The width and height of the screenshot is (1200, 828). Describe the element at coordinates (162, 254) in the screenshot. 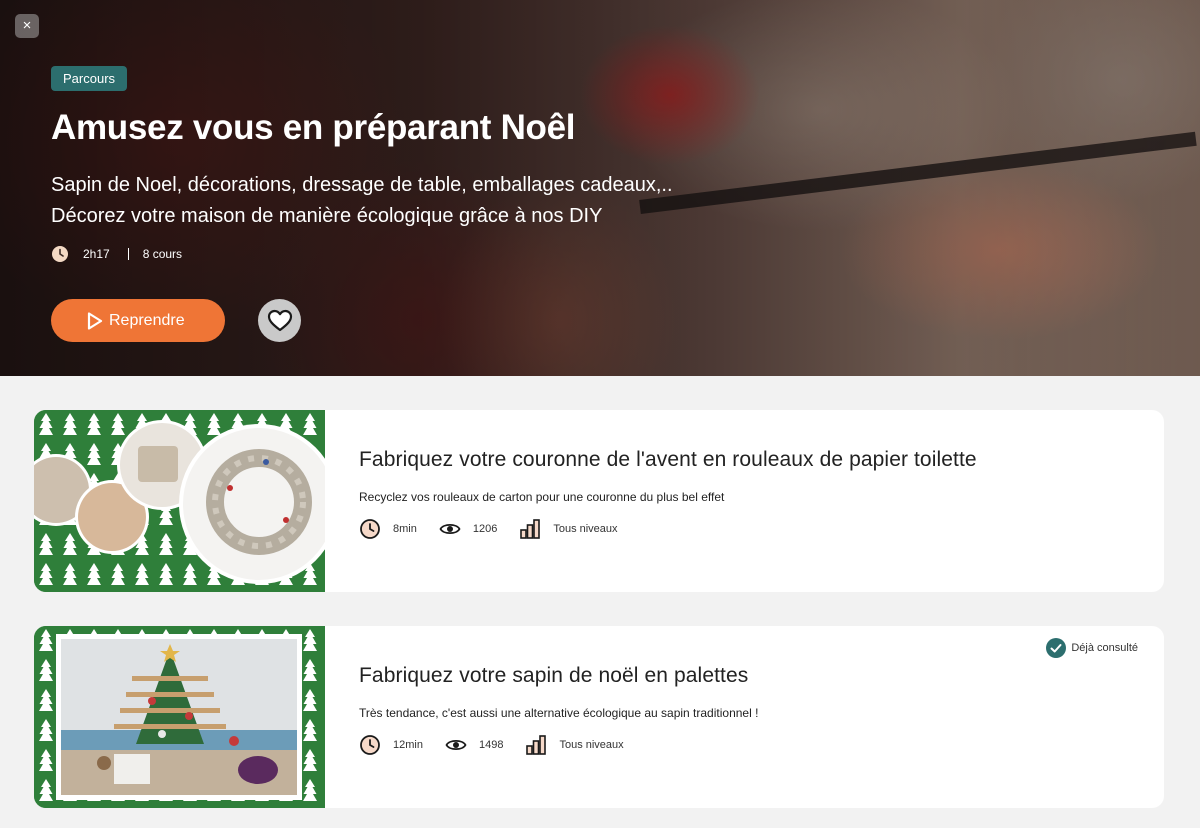

I see `path-course-count: 8 cours` at that location.